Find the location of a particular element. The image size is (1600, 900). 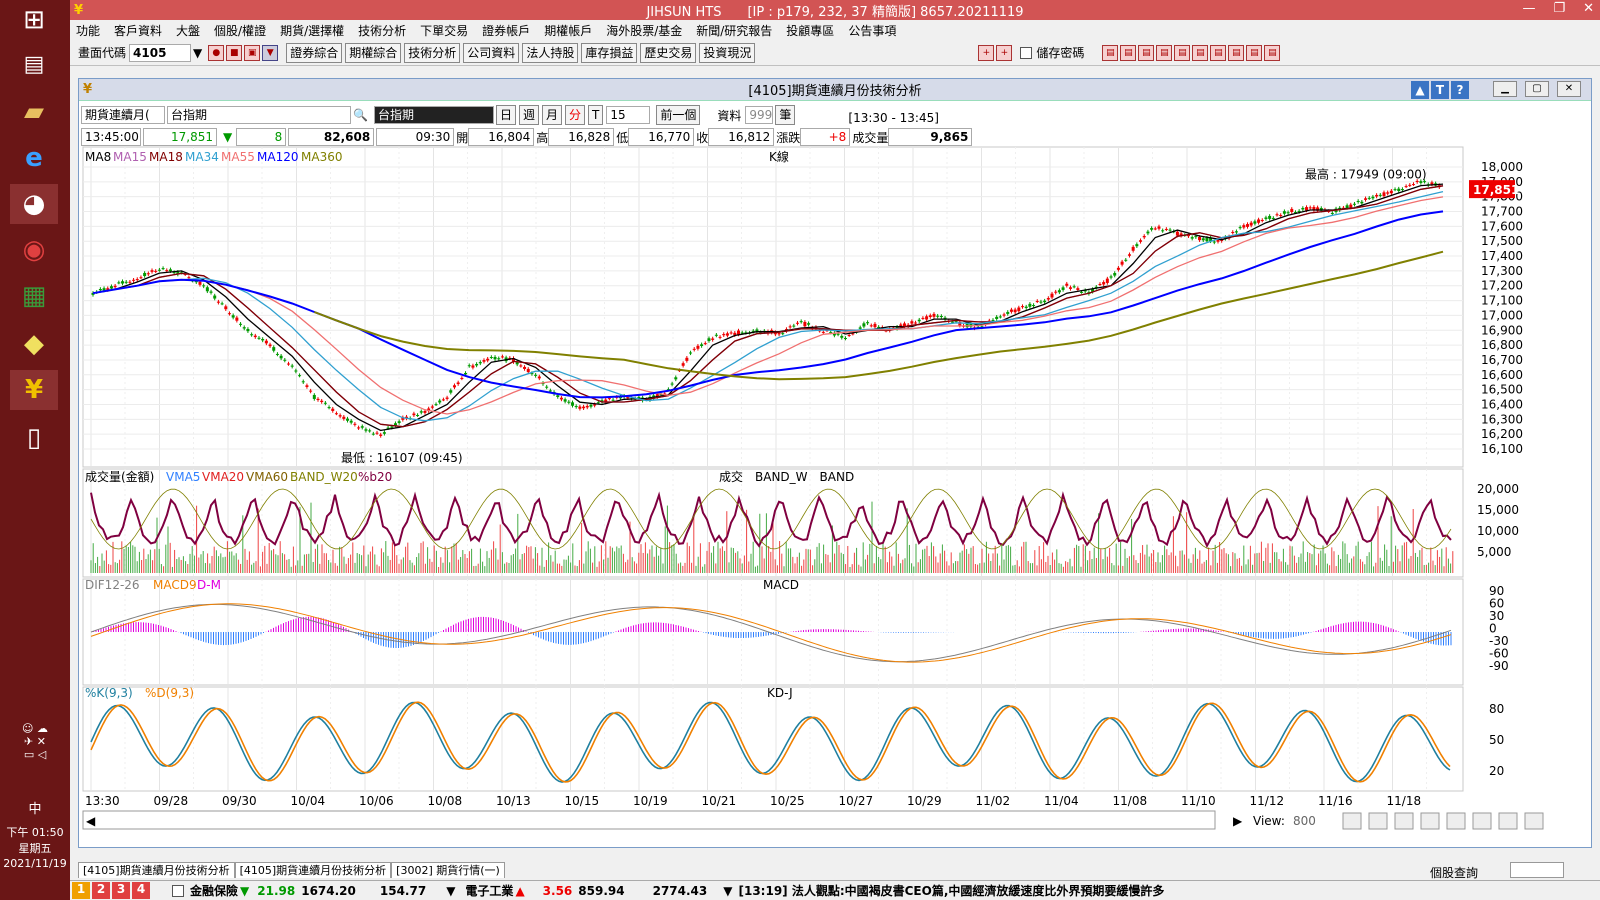

toolbar-button: 庫存損益 is located at coordinates (609, 52).